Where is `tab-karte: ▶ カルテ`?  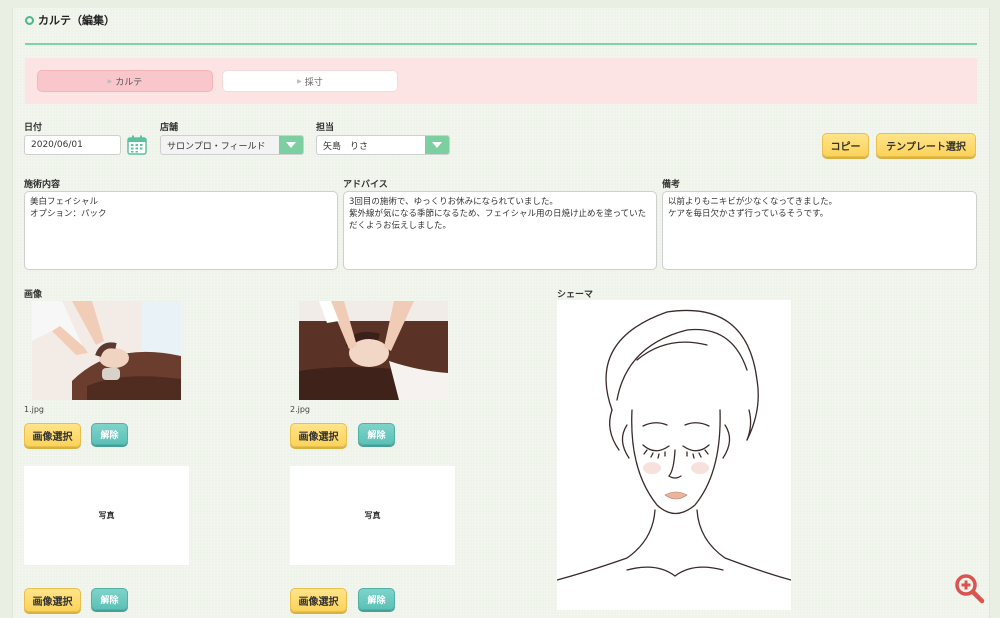 tab-karte: ▶ カルテ is located at coordinates (125, 81).